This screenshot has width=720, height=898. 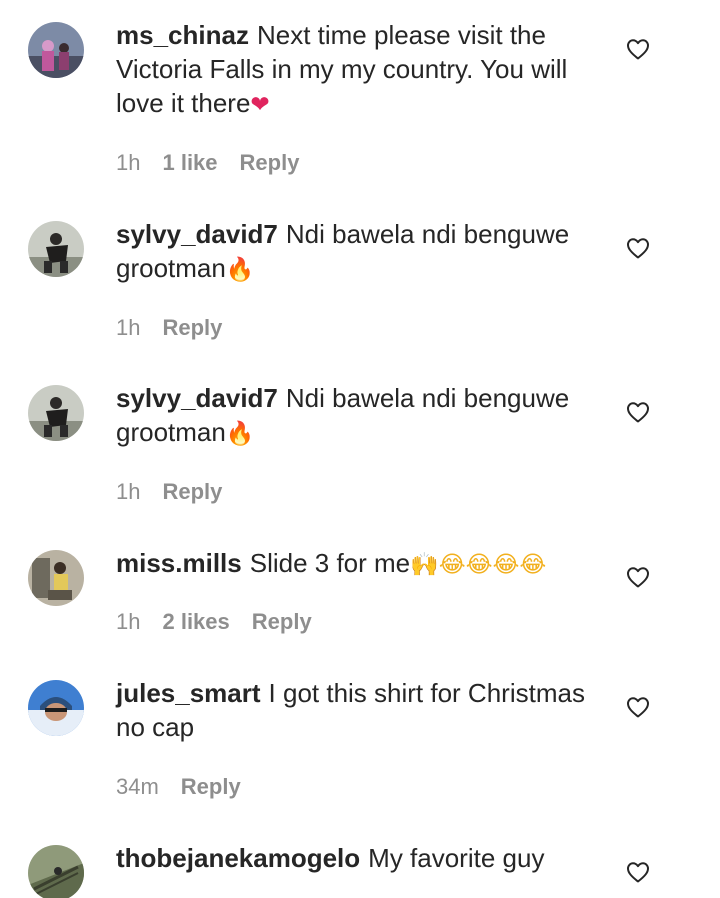 What do you see at coordinates (179, 563) in the screenshot?
I see `comment-username: miss.mills` at bounding box center [179, 563].